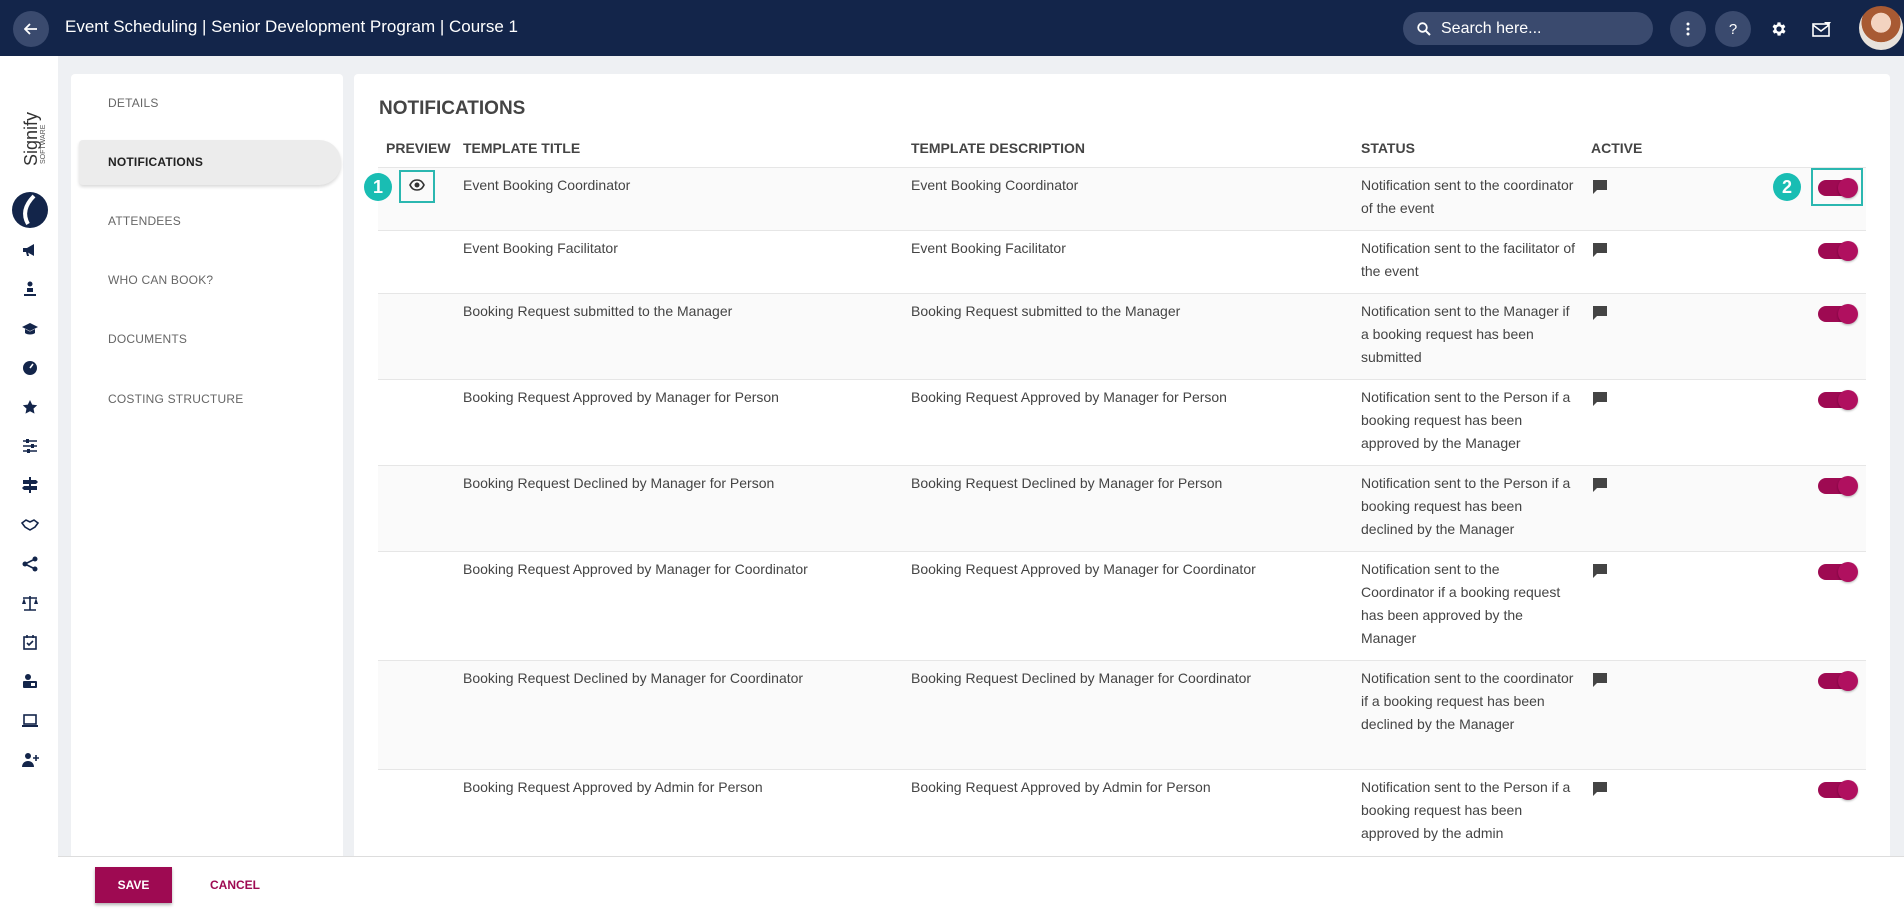 The image size is (1904, 910). I want to click on user-briefcase-icon, so click(30, 681).